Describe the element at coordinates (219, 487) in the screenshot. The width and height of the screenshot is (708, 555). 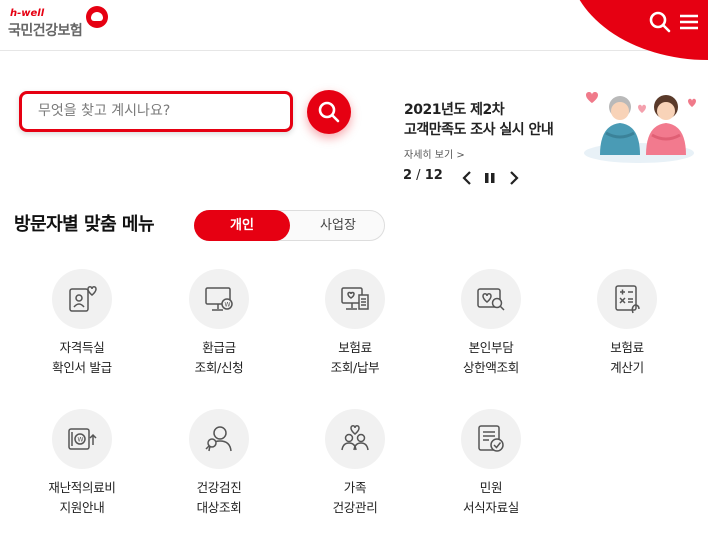
I see `menu-label-line1: 건강검진` at that location.